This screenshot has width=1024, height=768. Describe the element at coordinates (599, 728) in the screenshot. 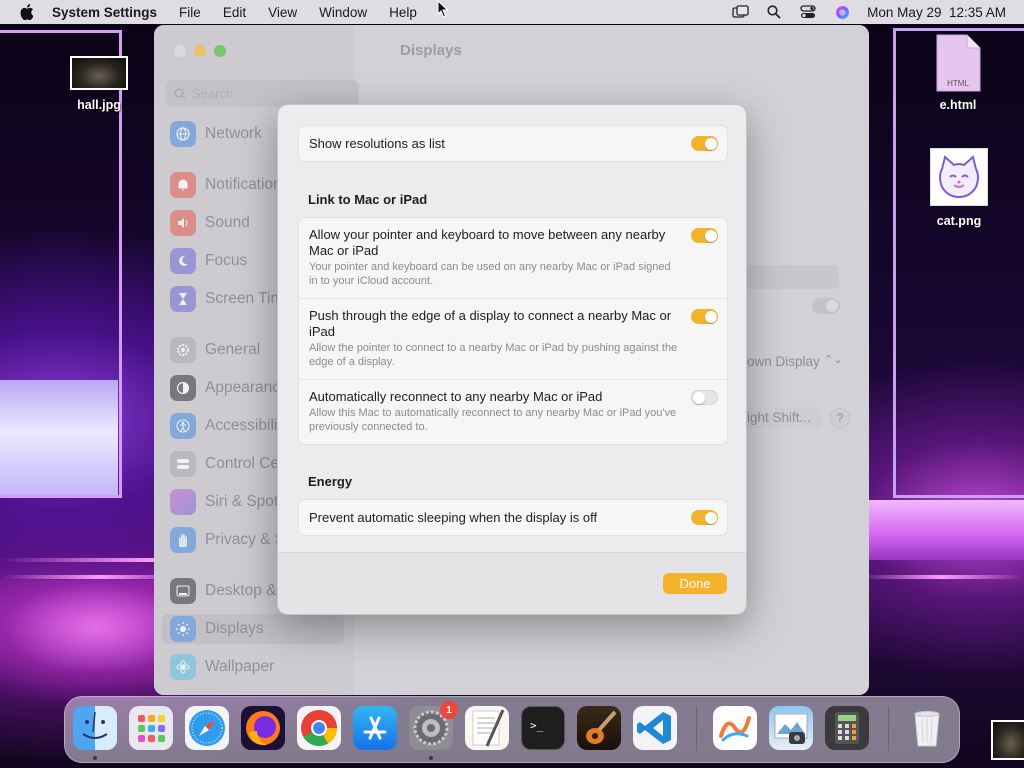

I see `garageband-icon` at that location.